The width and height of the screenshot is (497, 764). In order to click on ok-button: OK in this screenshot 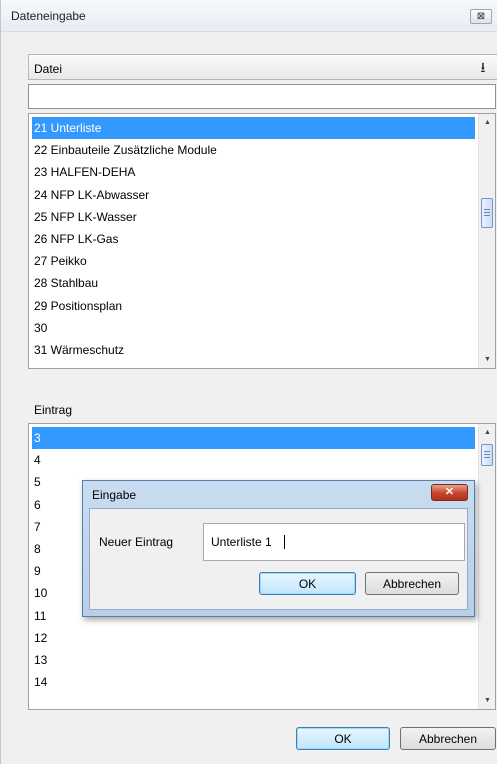, I will do `click(343, 738)`.